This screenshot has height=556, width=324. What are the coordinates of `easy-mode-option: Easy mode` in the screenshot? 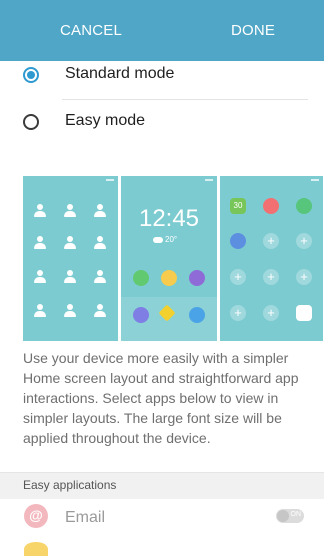 It's located at (162, 123).